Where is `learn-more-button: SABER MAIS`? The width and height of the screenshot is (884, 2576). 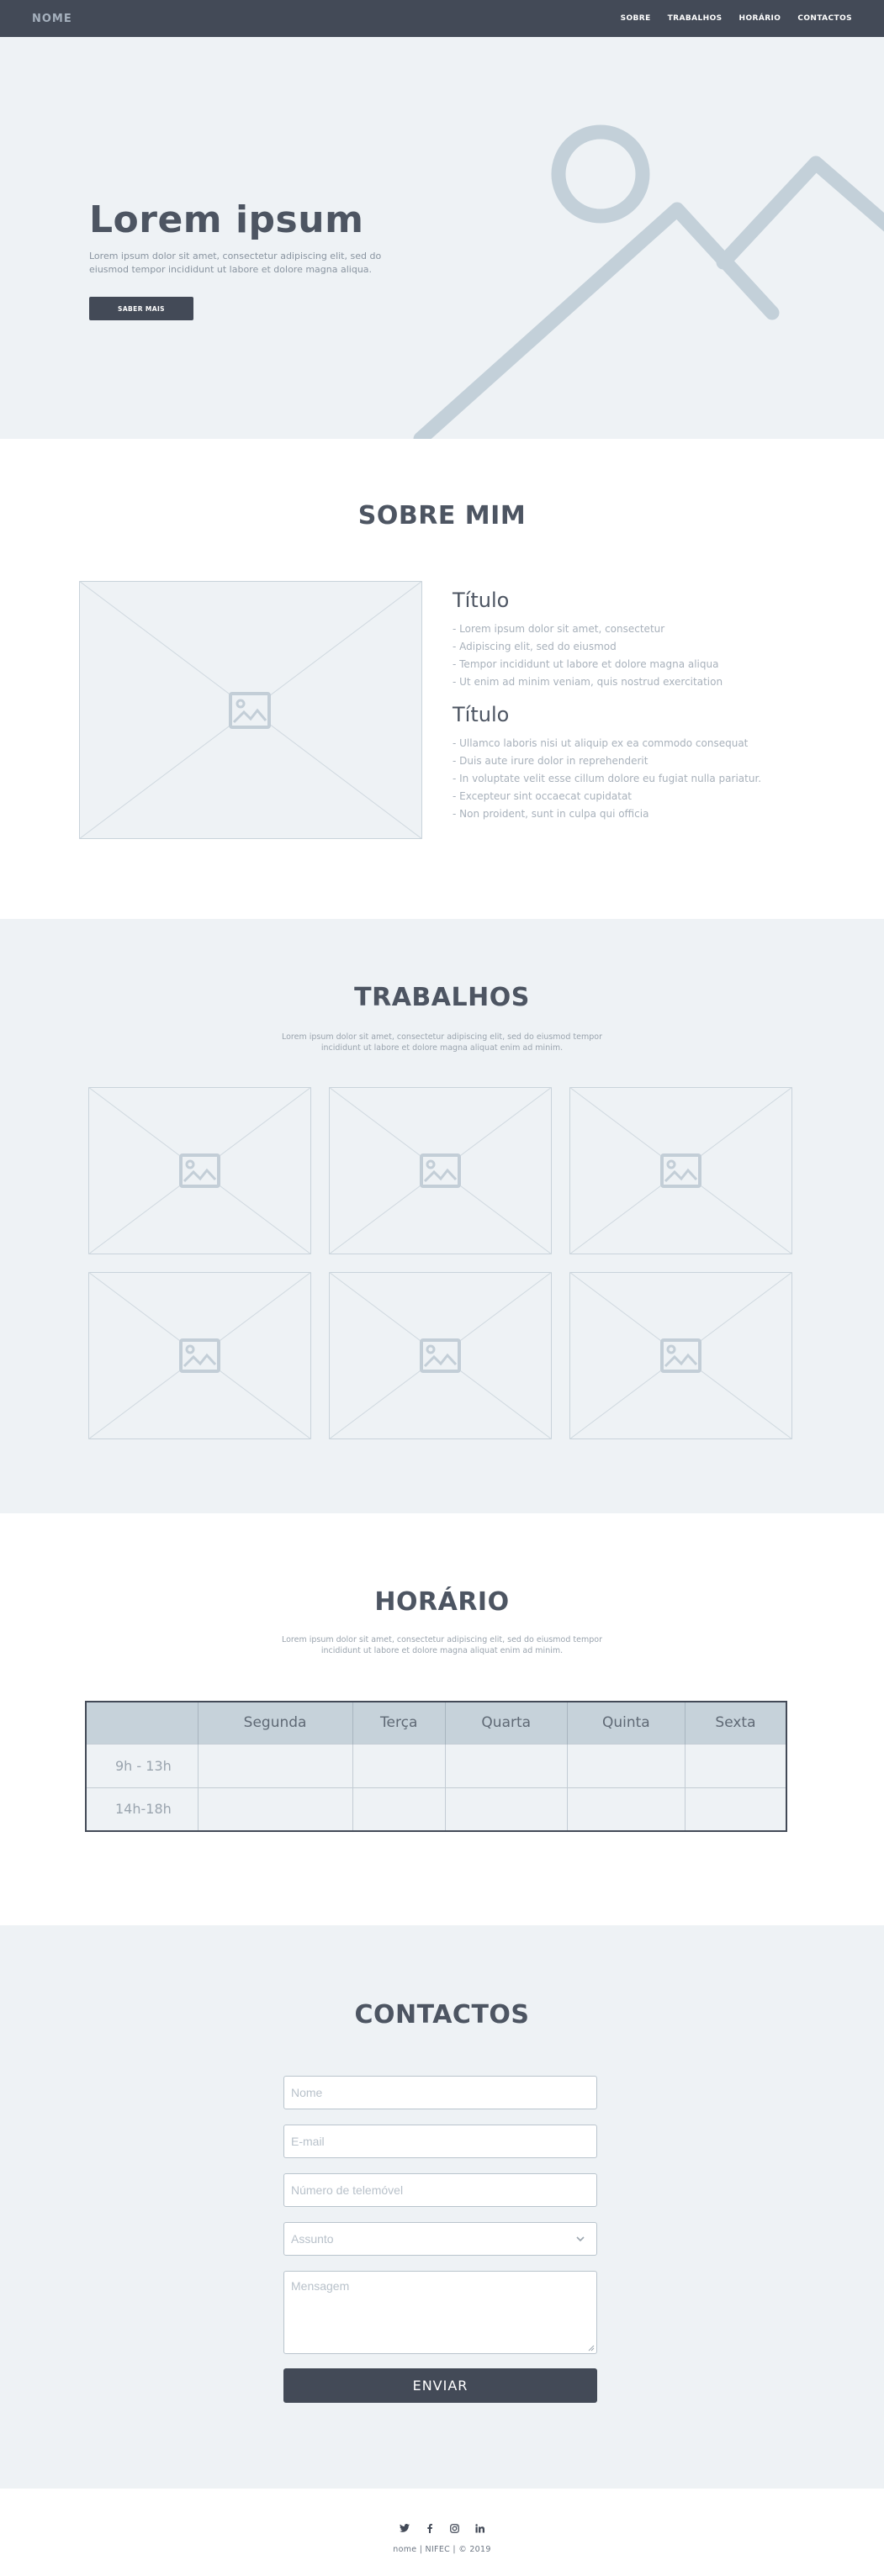 learn-more-button: SABER MAIS is located at coordinates (141, 308).